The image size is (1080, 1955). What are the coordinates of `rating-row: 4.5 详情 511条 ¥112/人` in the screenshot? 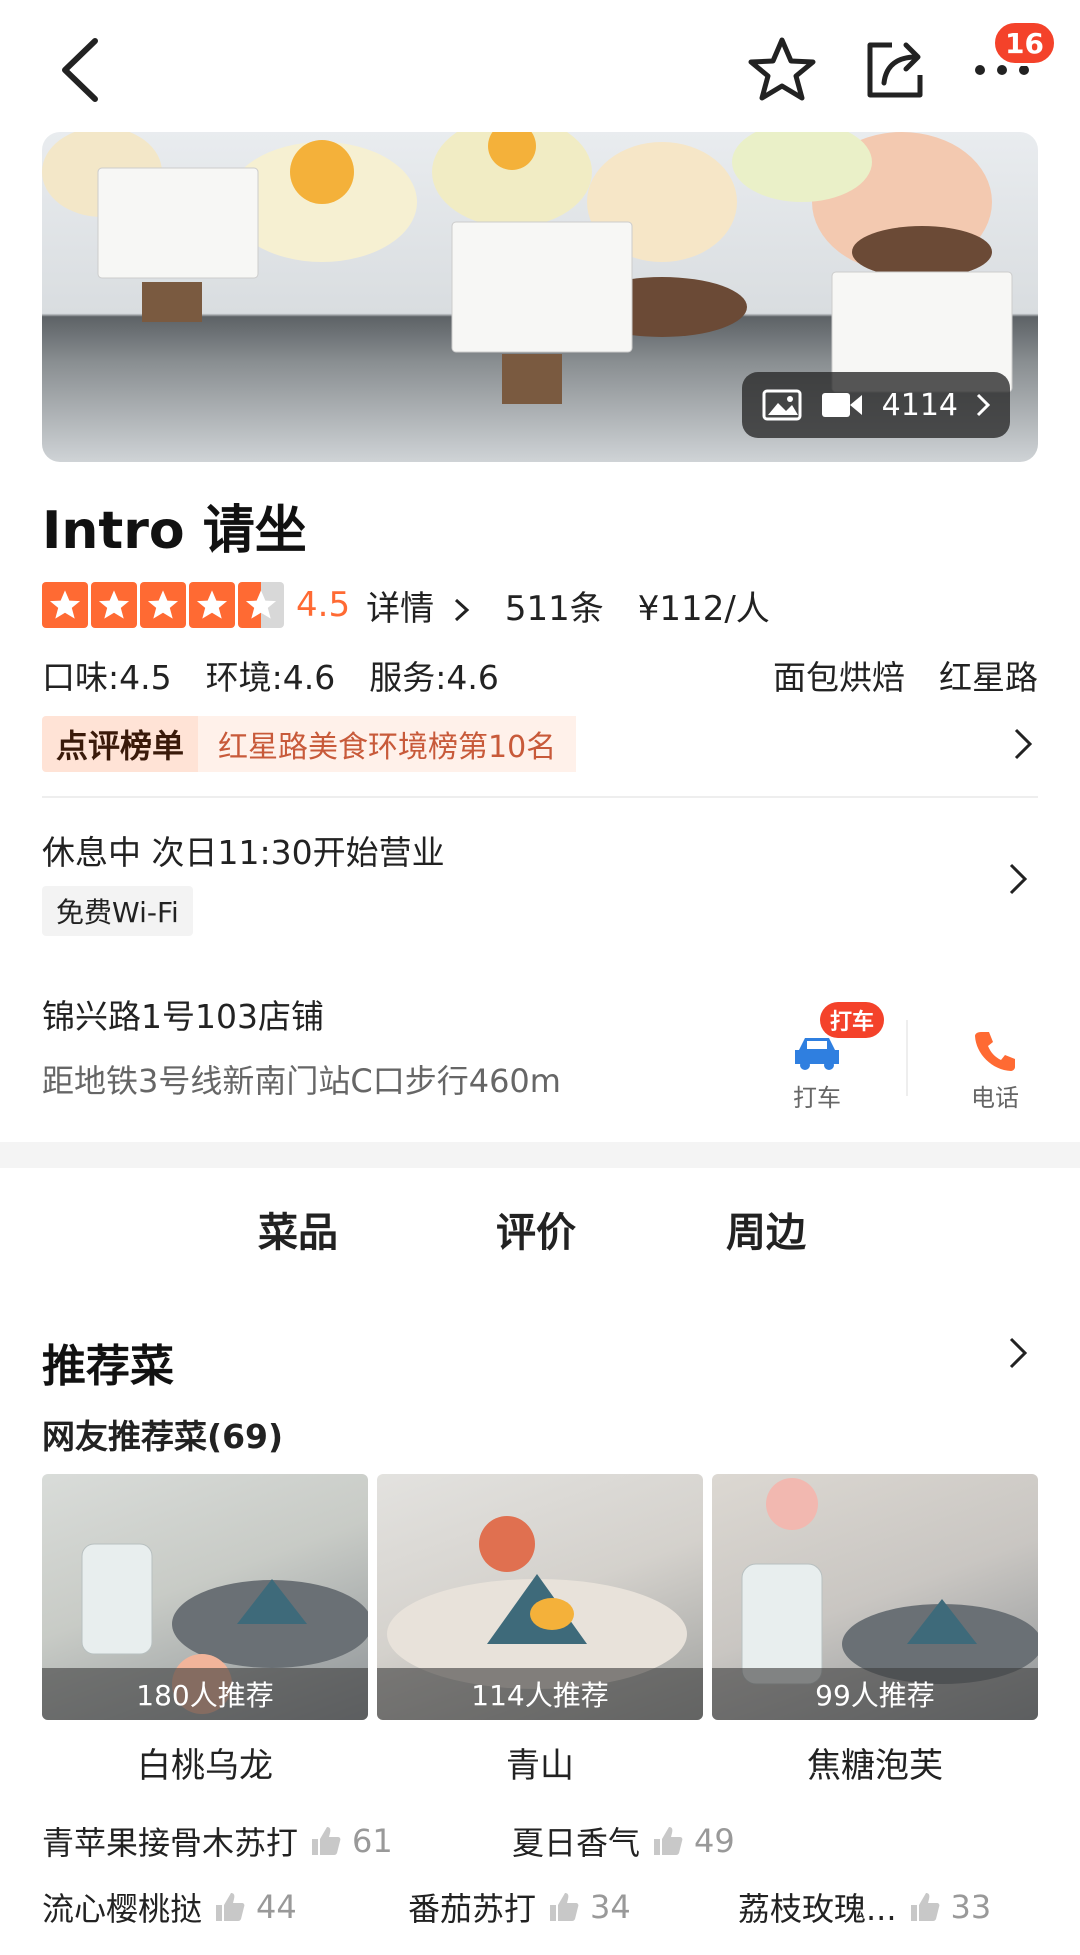 It's located at (406, 605).